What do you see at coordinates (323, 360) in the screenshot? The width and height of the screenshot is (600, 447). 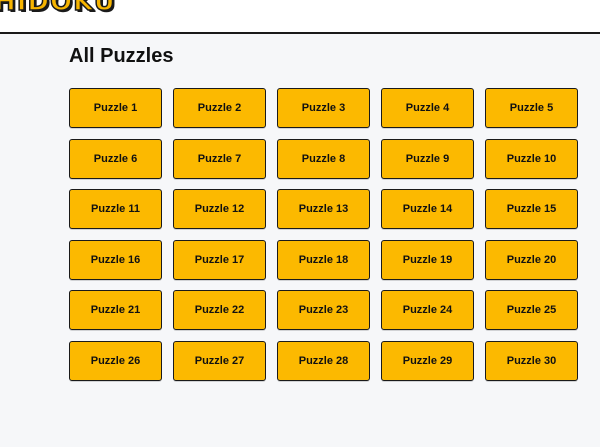 I see `puzzle-button: Puzzle 28` at bounding box center [323, 360].